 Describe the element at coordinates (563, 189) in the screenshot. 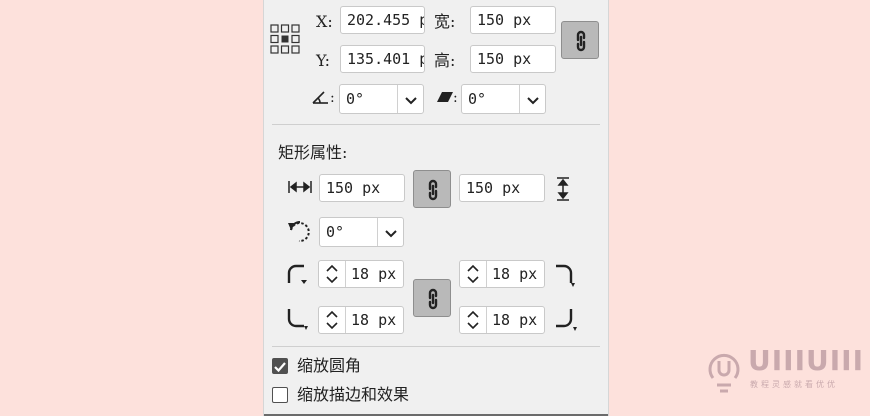

I see `height-arrows-icon` at that location.